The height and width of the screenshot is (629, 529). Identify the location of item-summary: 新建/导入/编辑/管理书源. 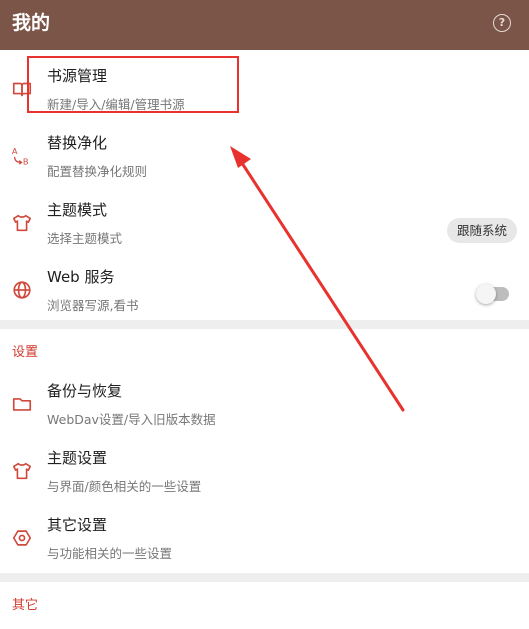
(116, 104).